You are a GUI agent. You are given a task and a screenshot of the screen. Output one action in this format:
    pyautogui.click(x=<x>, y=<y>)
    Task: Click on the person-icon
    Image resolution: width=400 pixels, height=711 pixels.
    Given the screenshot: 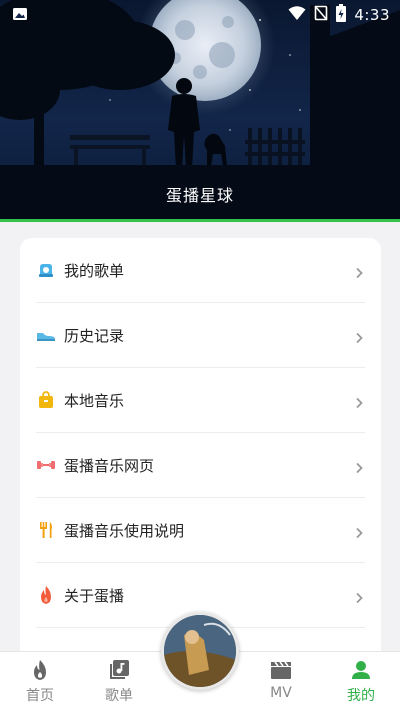 What is the action you would take?
    pyautogui.click(x=361, y=670)
    